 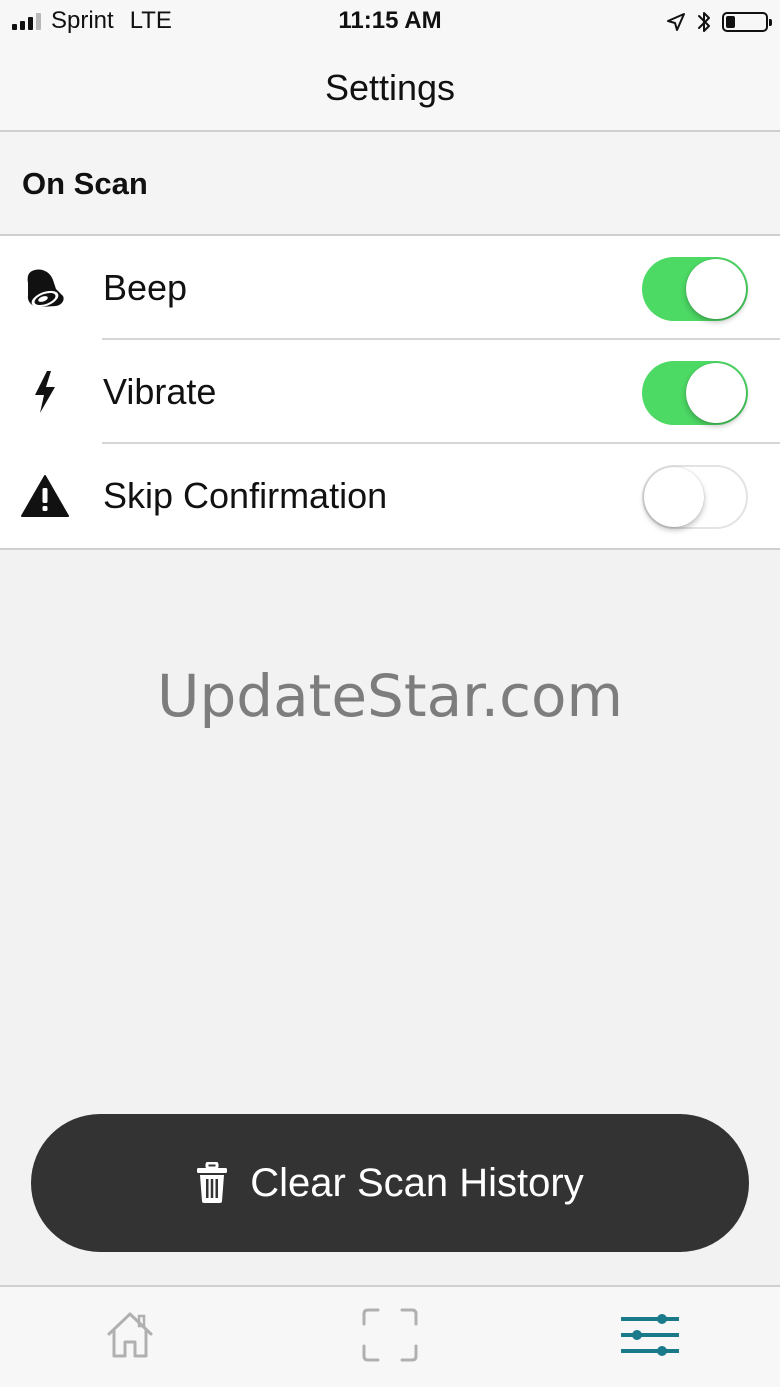 I want to click on status-right, so click(x=719, y=22).